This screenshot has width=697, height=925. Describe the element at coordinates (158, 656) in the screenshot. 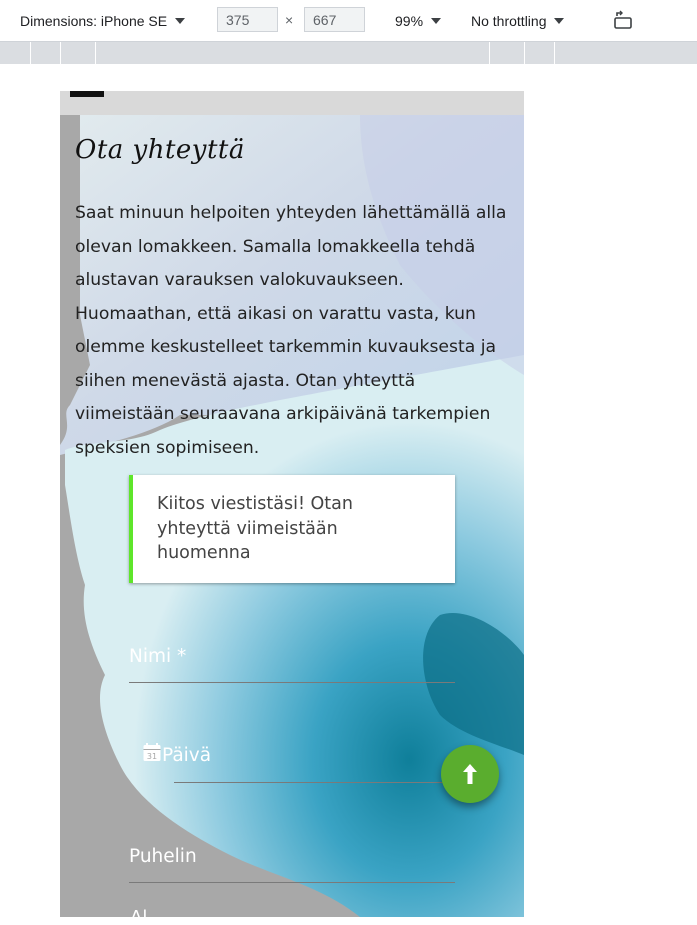

I see `name-field-label: Nimi *` at that location.